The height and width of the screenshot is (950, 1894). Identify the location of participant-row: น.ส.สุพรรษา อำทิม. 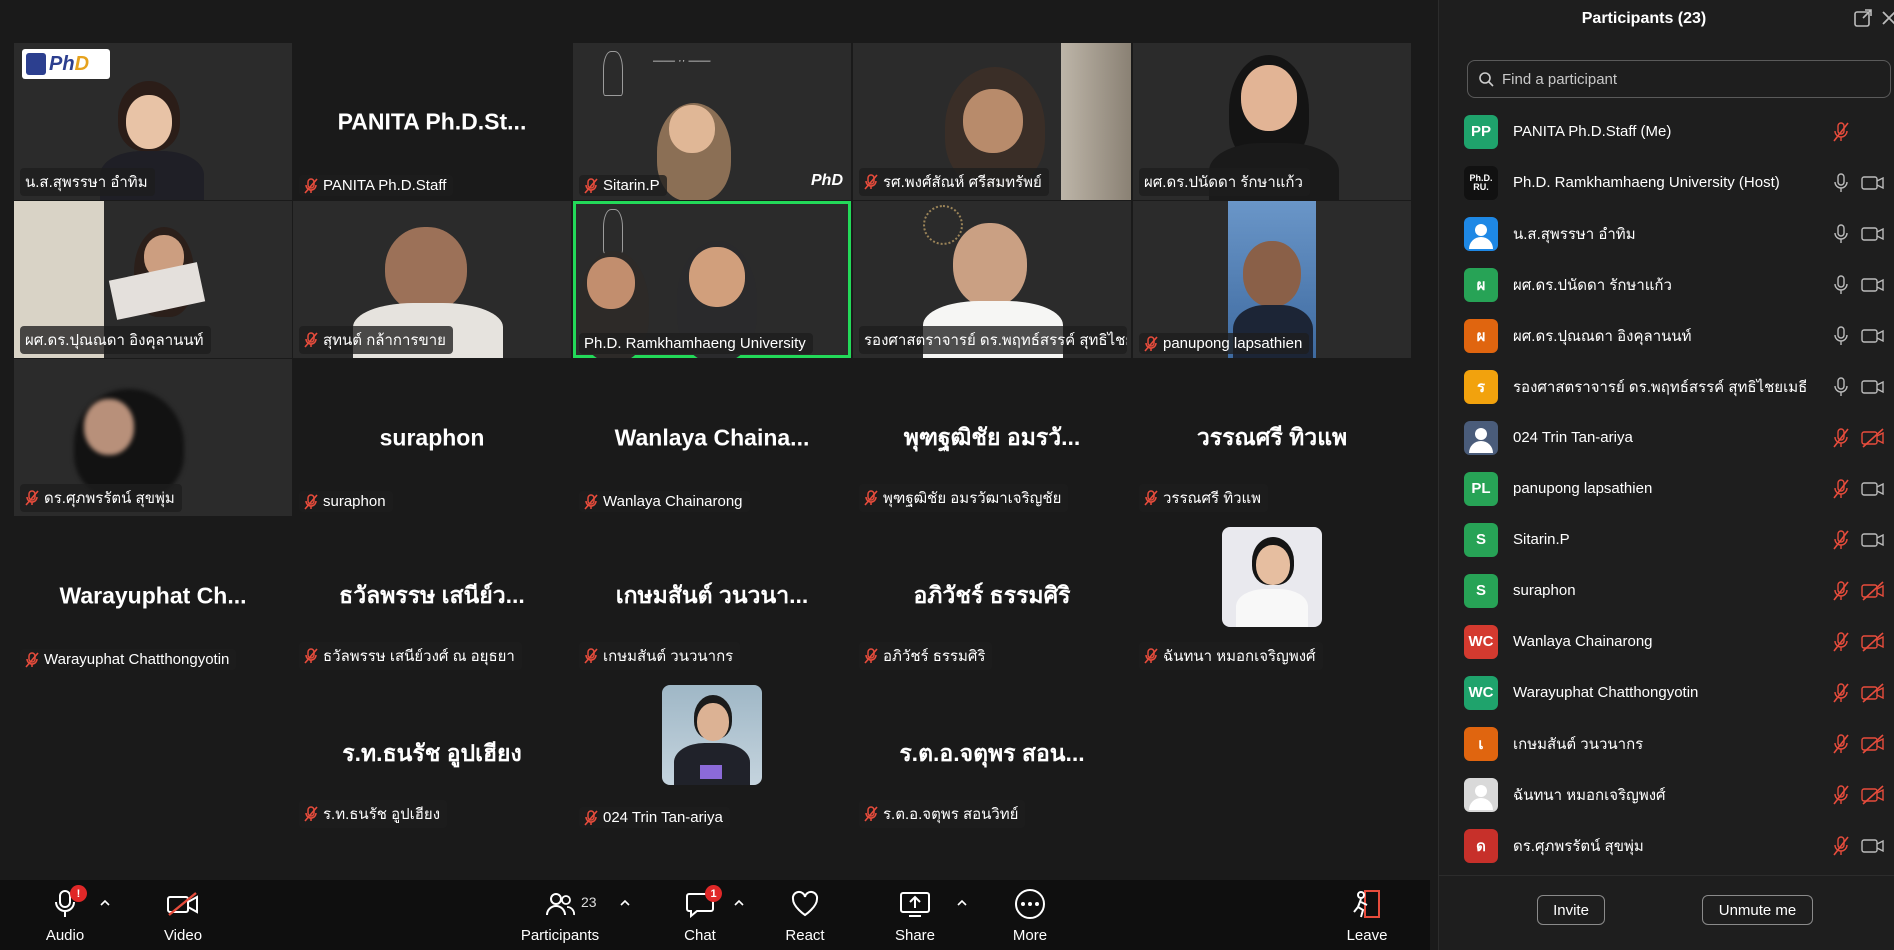
(1666, 233).